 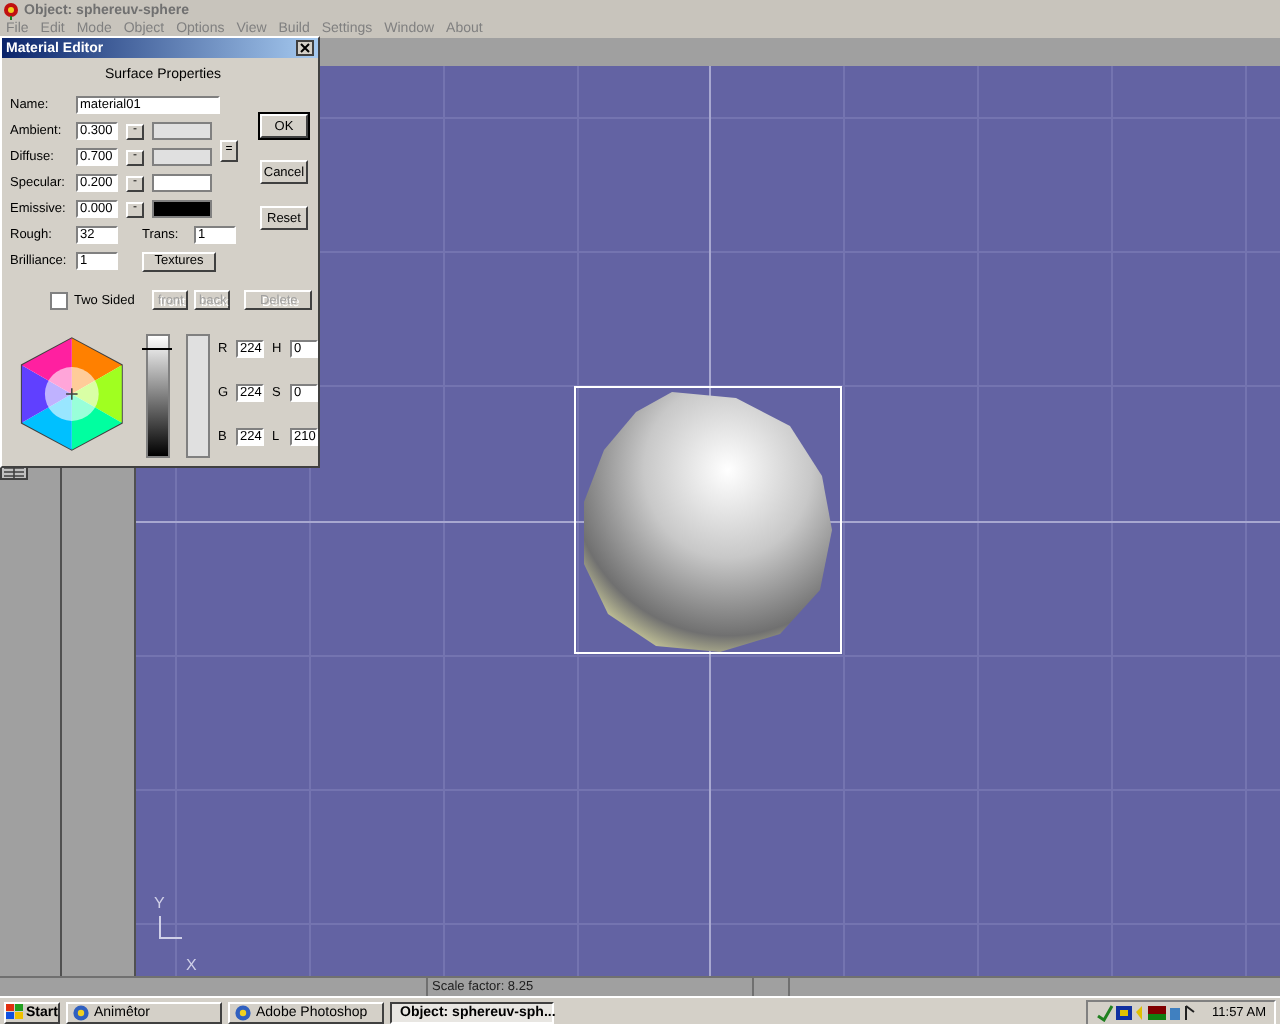 I want to click on close-icon, so click(x=305, y=48).